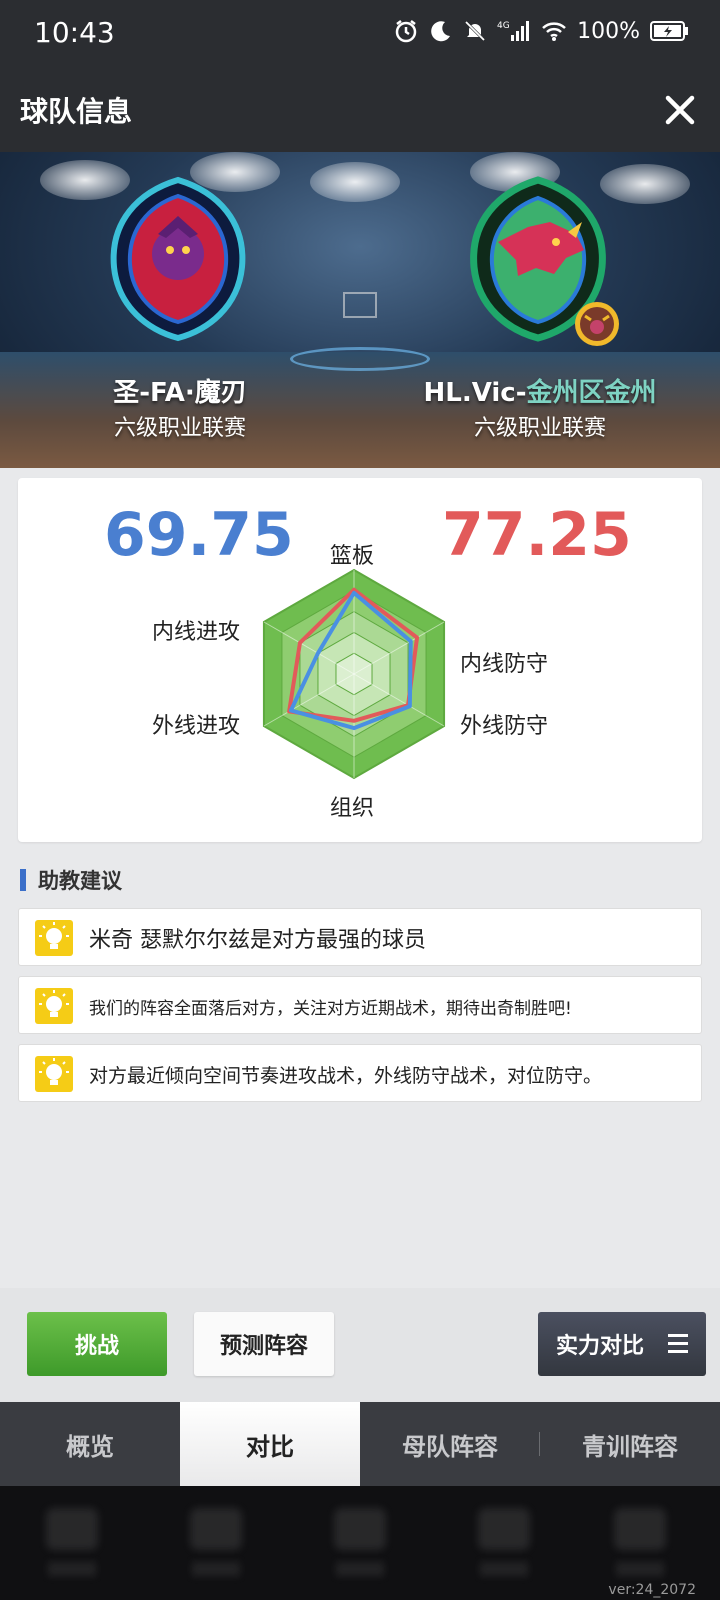 This screenshot has height=1600, width=720. I want to click on tab-compare: 对比, so click(270, 1444).